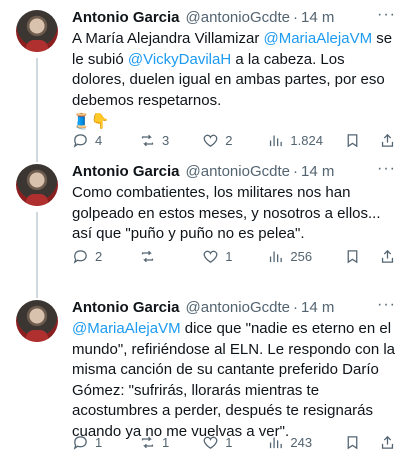  I want to click on like-count: 2, so click(229, 140).